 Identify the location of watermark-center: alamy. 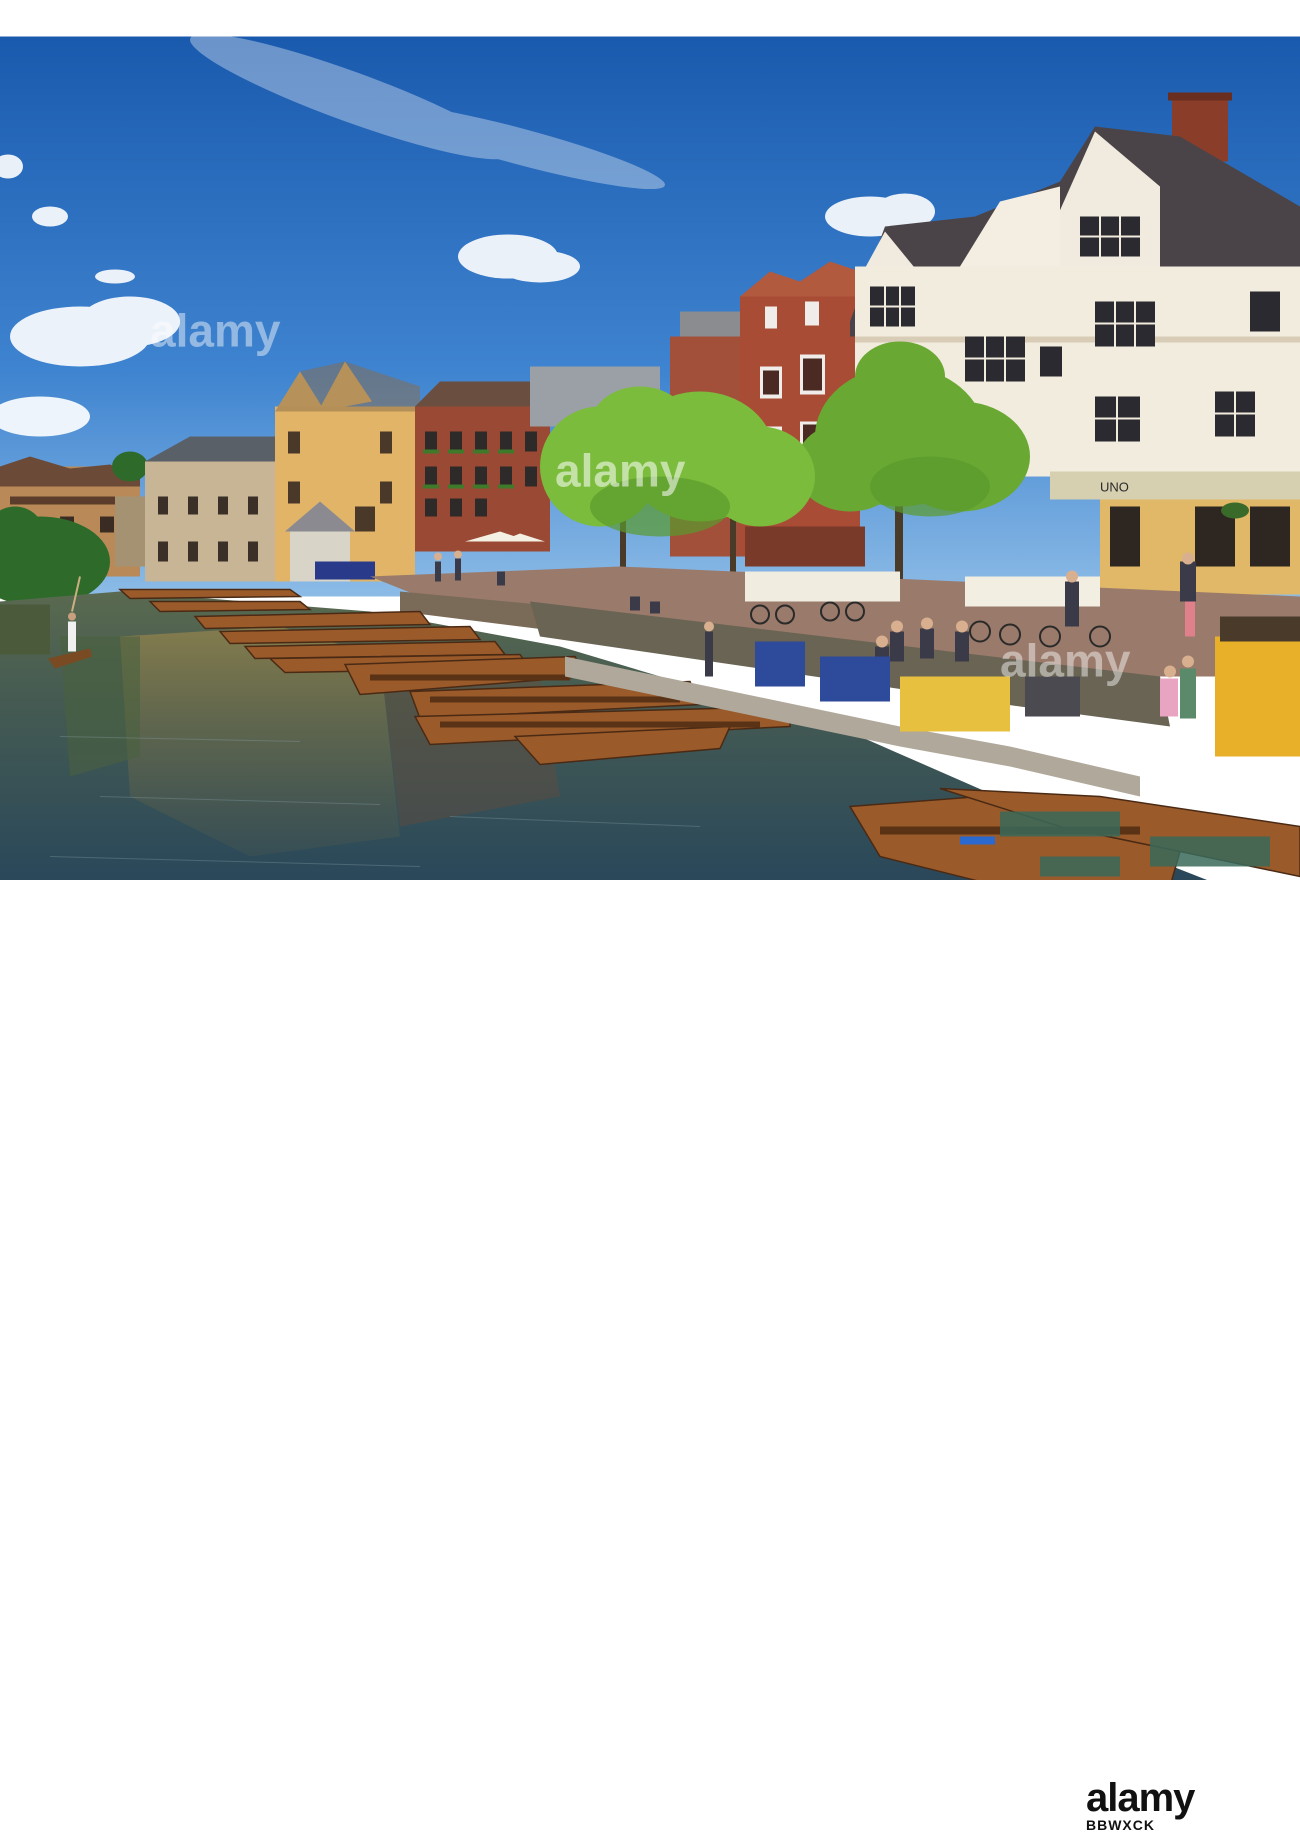
(620, 471).